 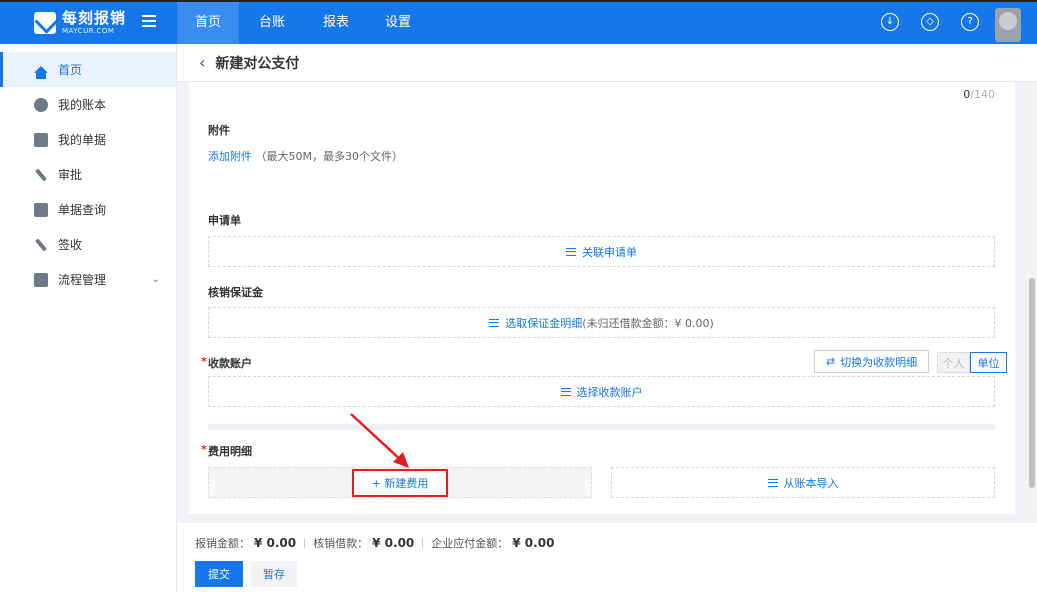 I want to click on select-deposit-button: 选取保证金明细 (未归还借款金额：¥ 0.00), so click(x=601, y=322).